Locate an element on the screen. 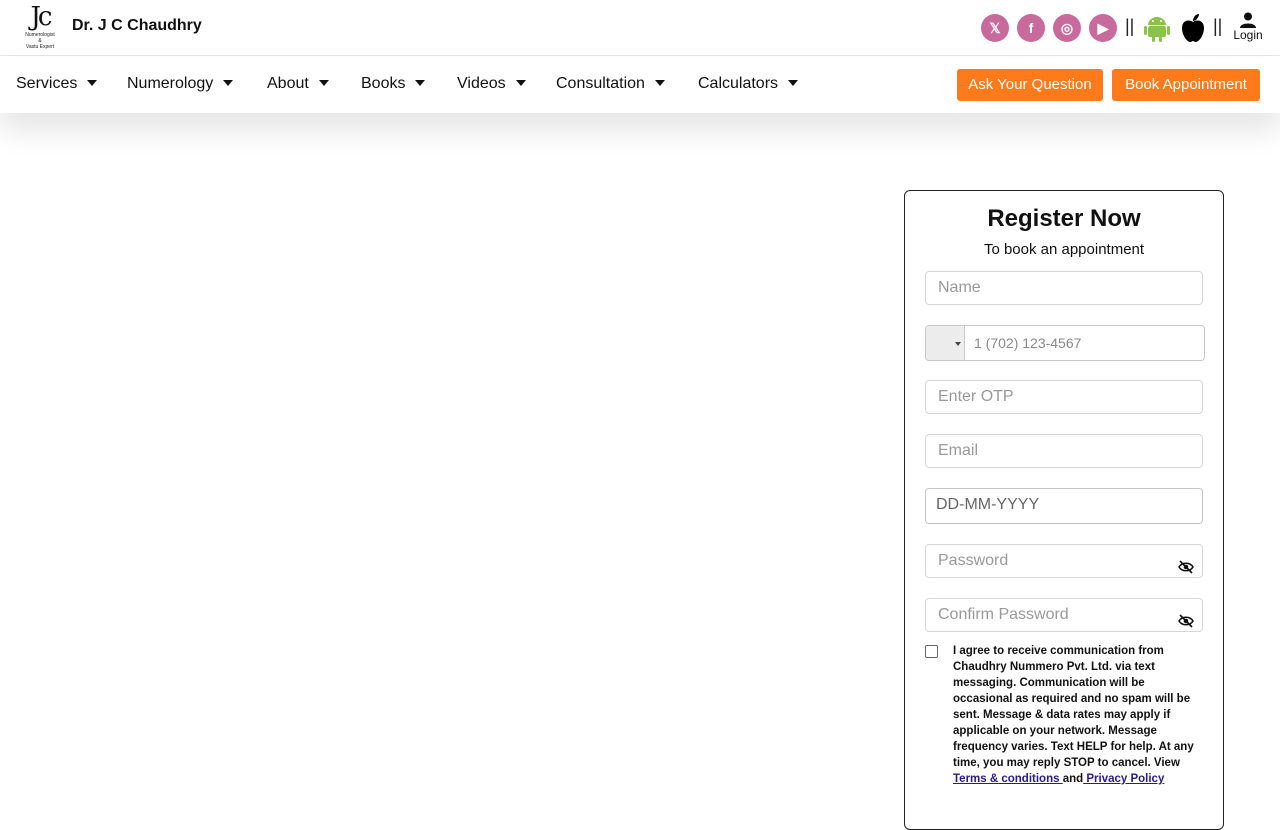  youtube-icon: ▶ is located at coordinates (1103, 28).